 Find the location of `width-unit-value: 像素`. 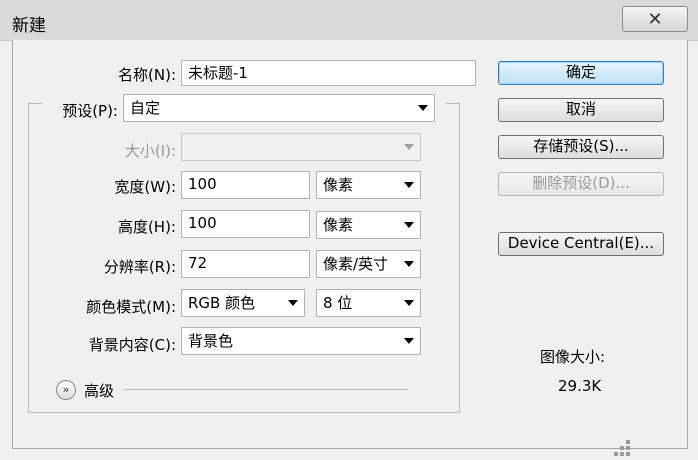

width-unit-value: 像素 is located at coordinates (338, 185).